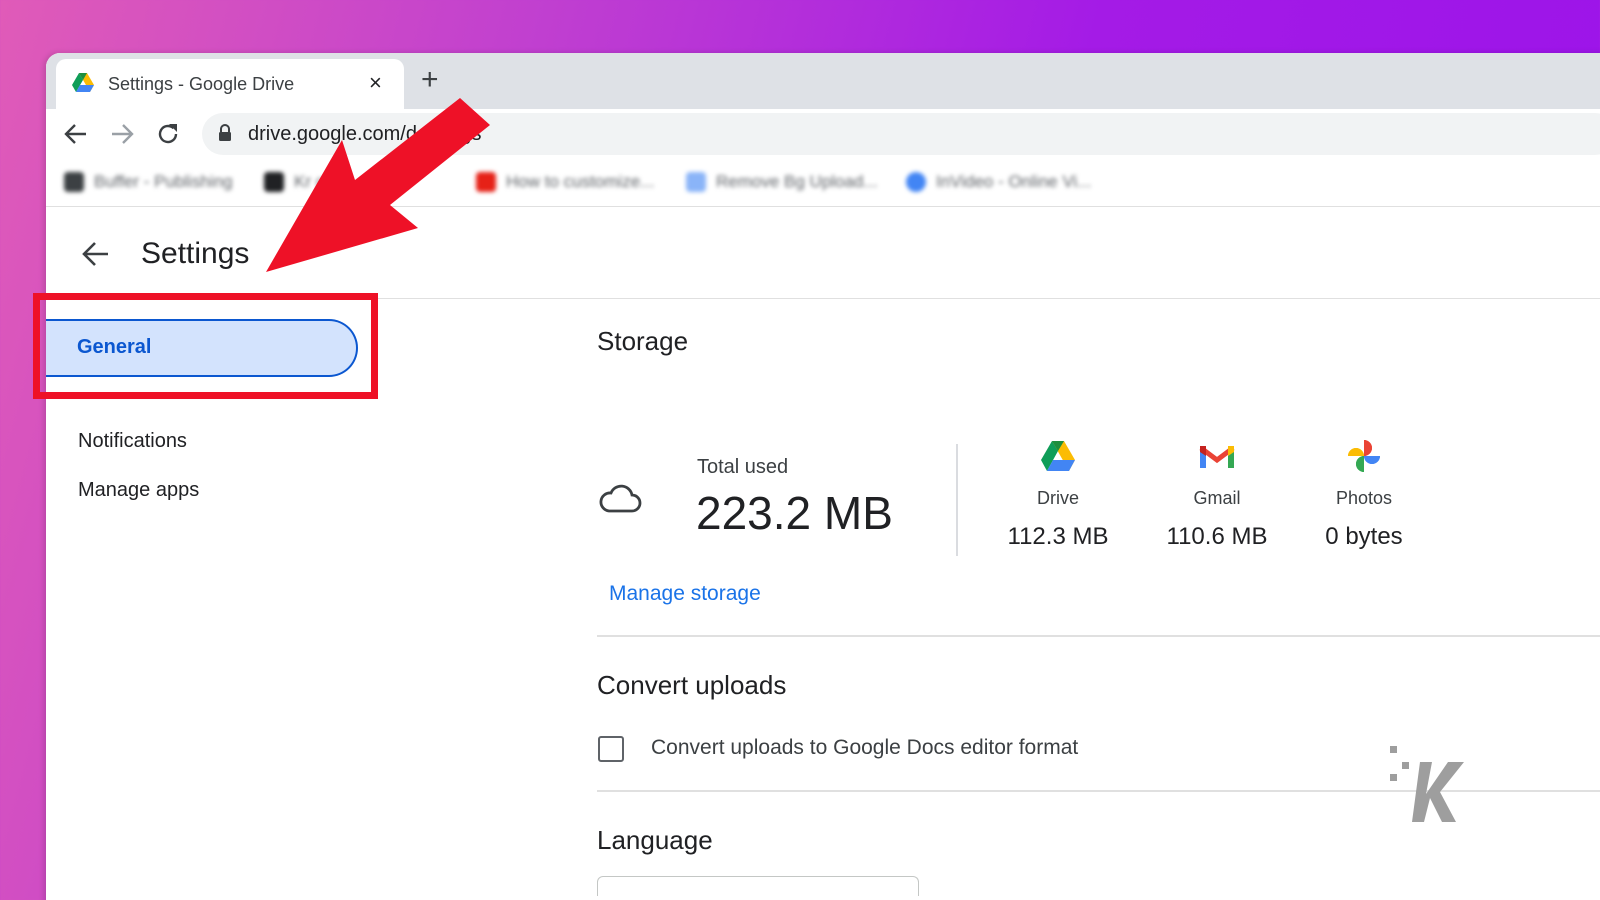  Describe the element at coordinates (96, 254) in the screenshot. I see `back-arrow-icon` at that location.